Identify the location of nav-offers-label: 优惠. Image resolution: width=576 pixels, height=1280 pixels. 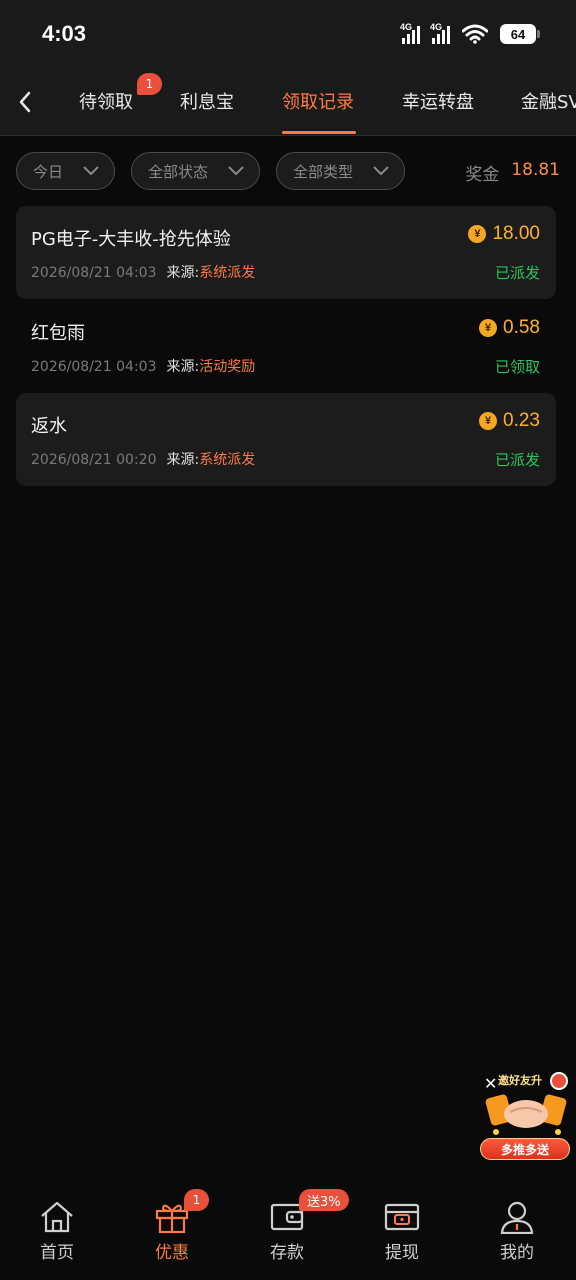
(172, 1253).